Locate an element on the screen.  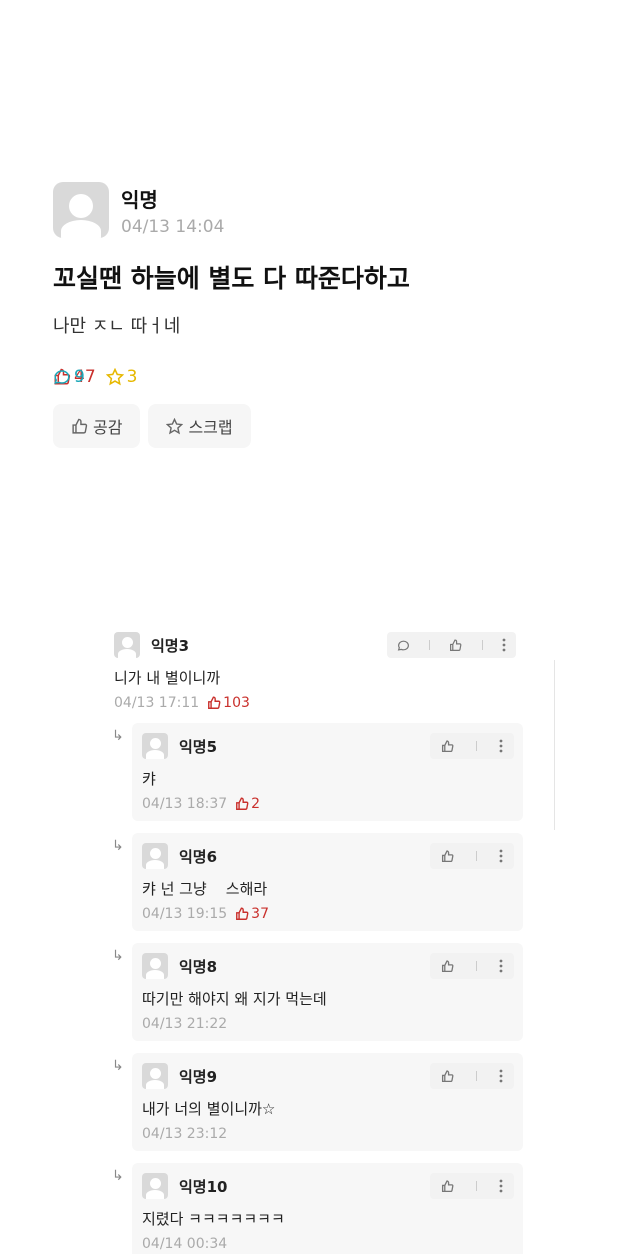
post-title: 꼬실땐 하늘에 별도 다 따준다하고 is located at coordinates (231, 278).